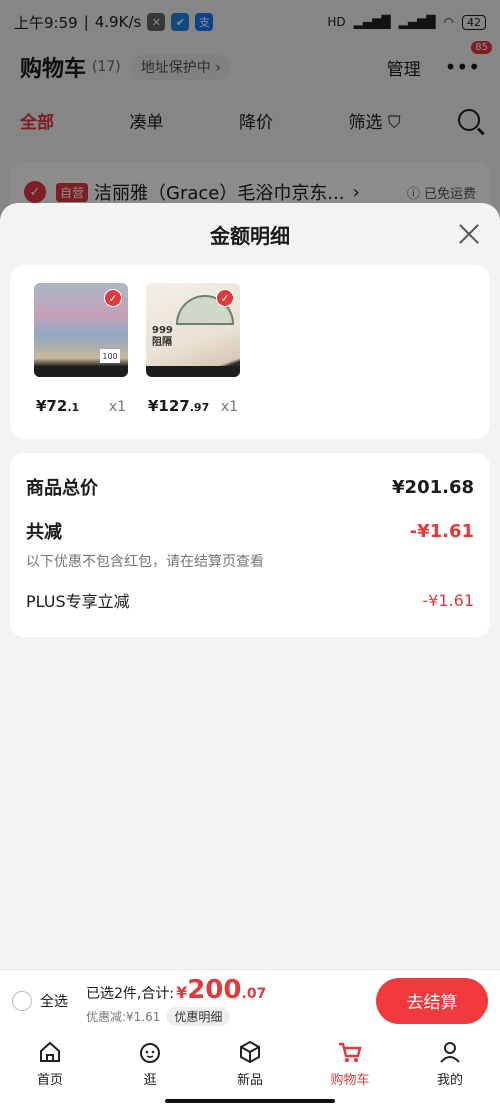 The height and width of the screenshot is (1111, 500). Describe the element at coordinates (441, 531) in the screenshot. I see `total-reduction-value: -¥1.61` at that location.